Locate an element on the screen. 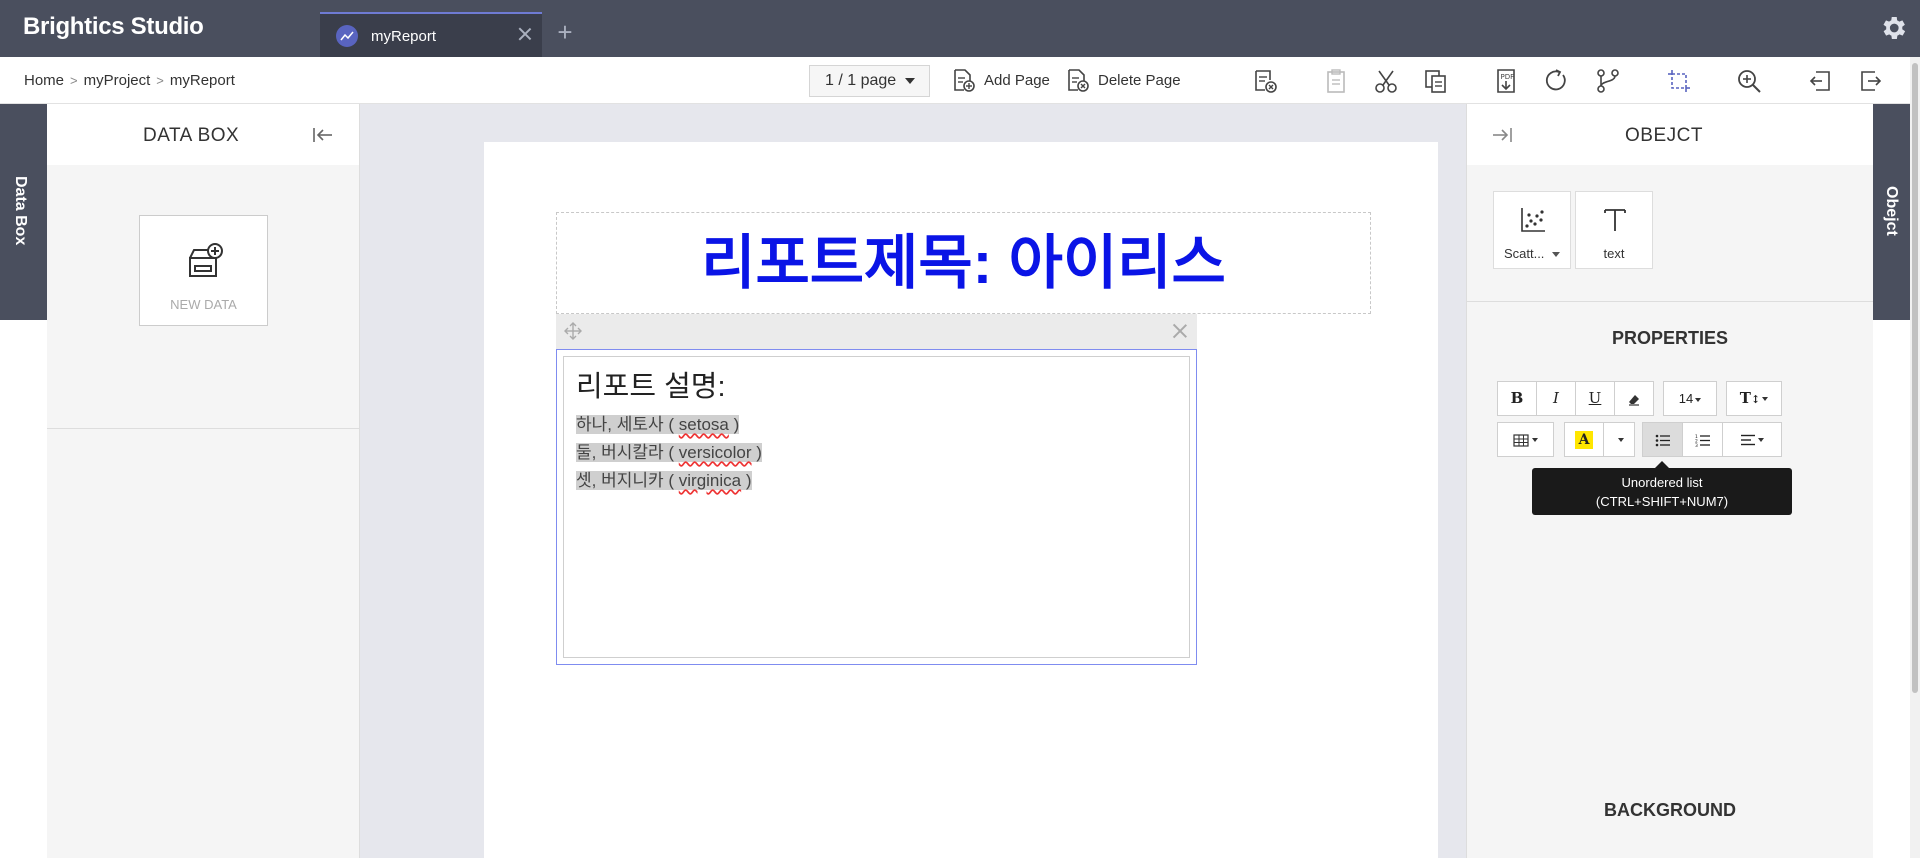  object-rail: Obejct is located at coordinates (1891, 212).